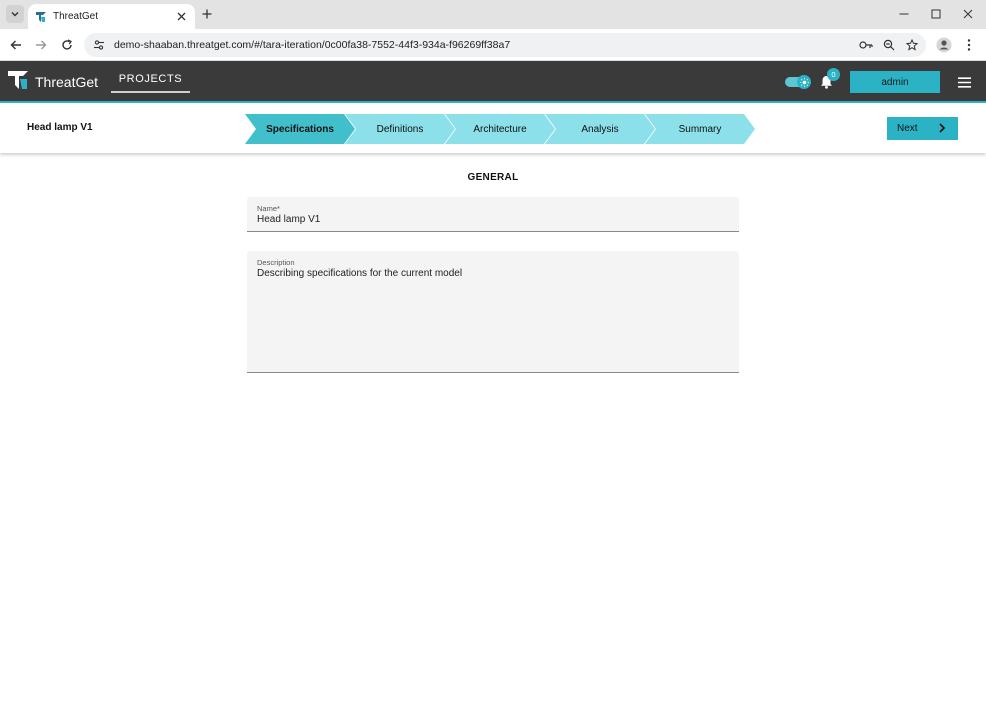  Describe the element at coordinates (76, 16) in the screenshot. I see `tab-title: ThreatGet` at that location.